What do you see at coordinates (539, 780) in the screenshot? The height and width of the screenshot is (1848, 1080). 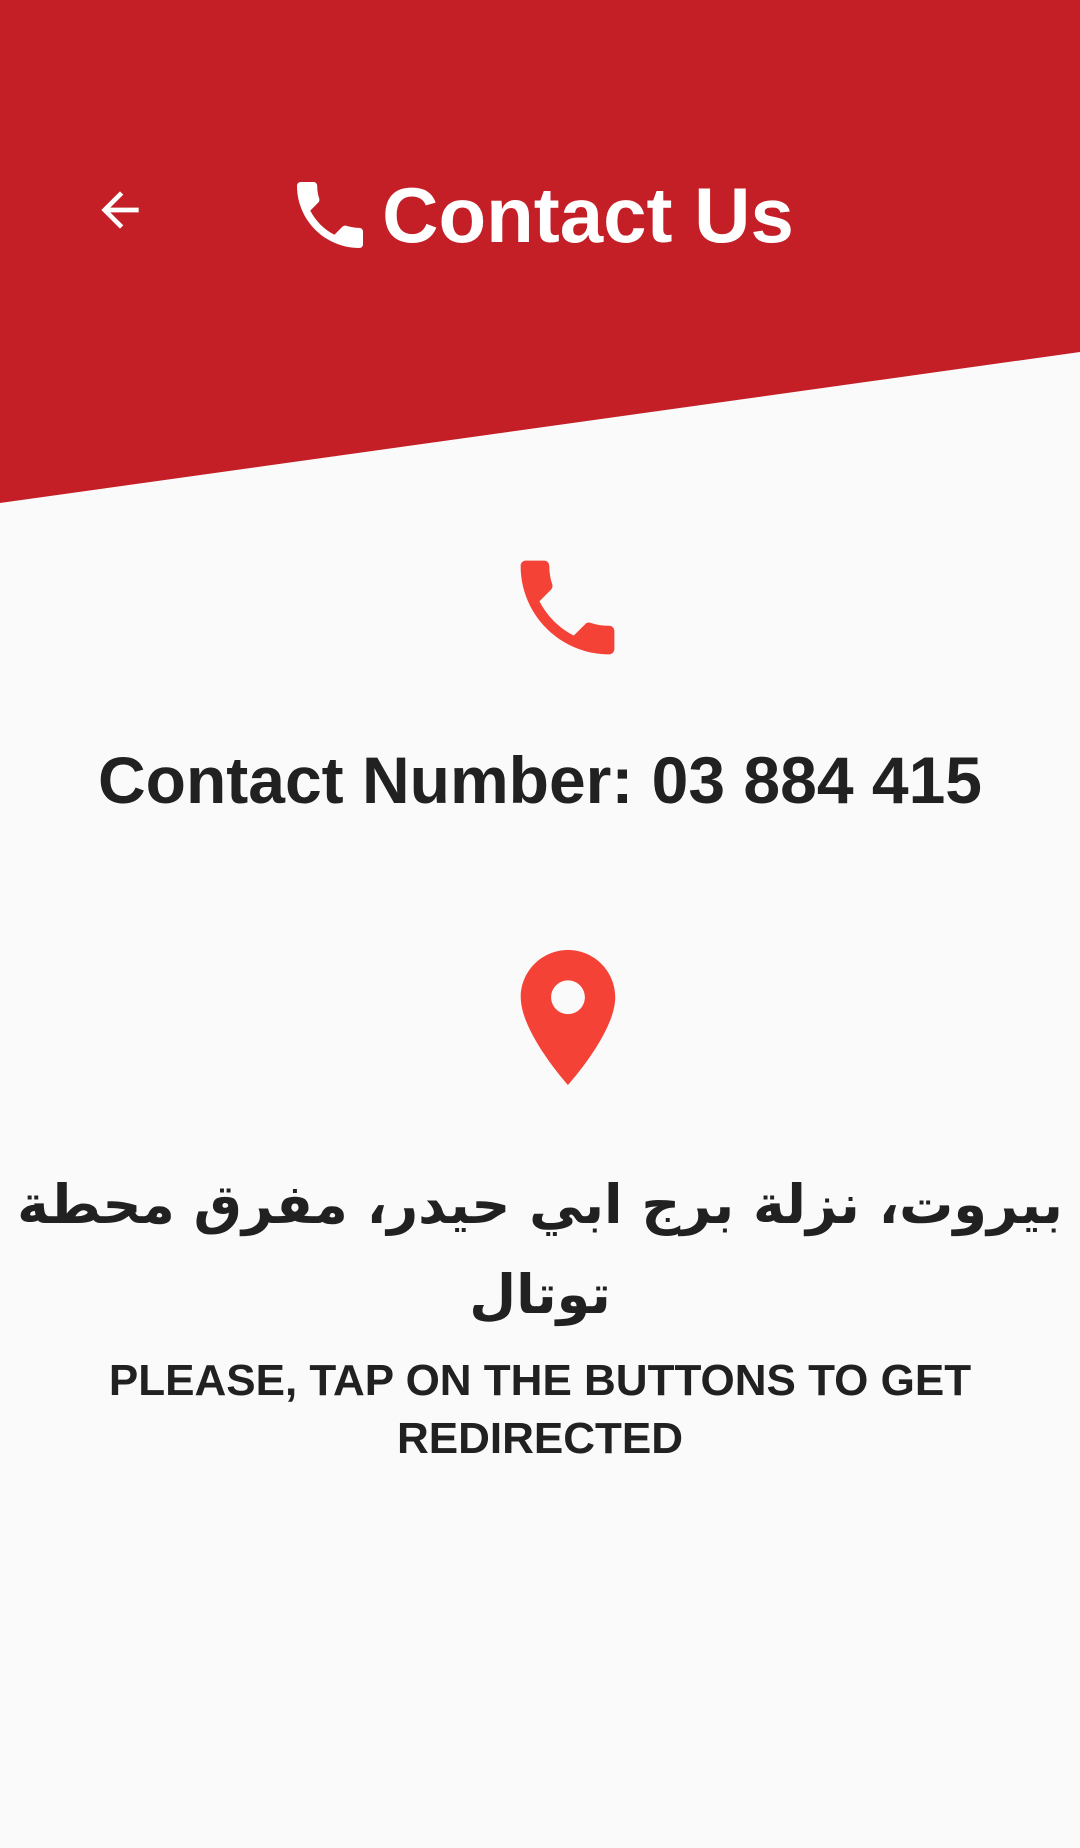 I see `contact-number-text: Contact Number: 03 884 415` at bounding box center [539, 780].